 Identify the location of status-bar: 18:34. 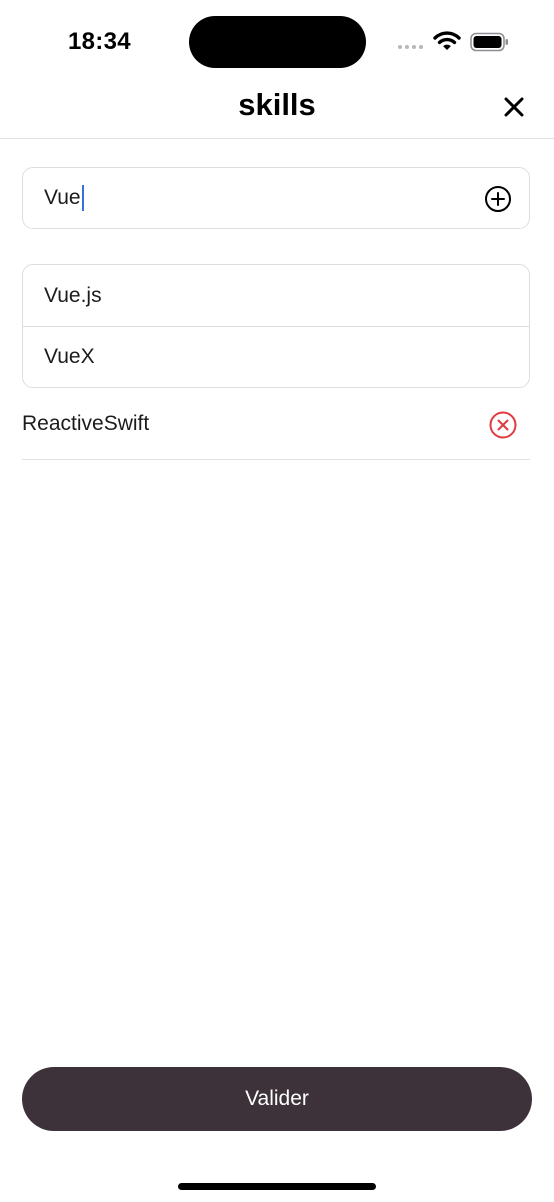
(277, 42).